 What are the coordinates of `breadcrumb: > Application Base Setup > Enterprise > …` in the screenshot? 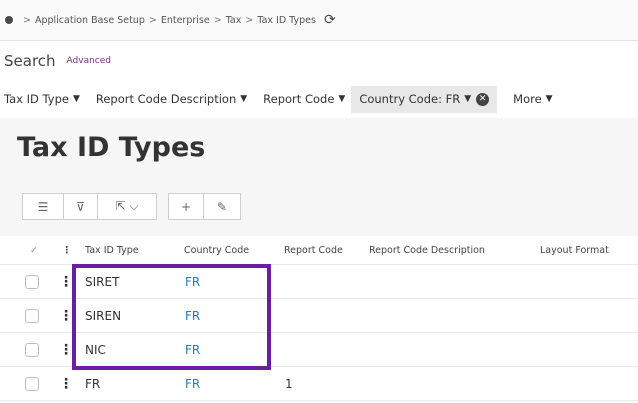 It's located at (319, 20).